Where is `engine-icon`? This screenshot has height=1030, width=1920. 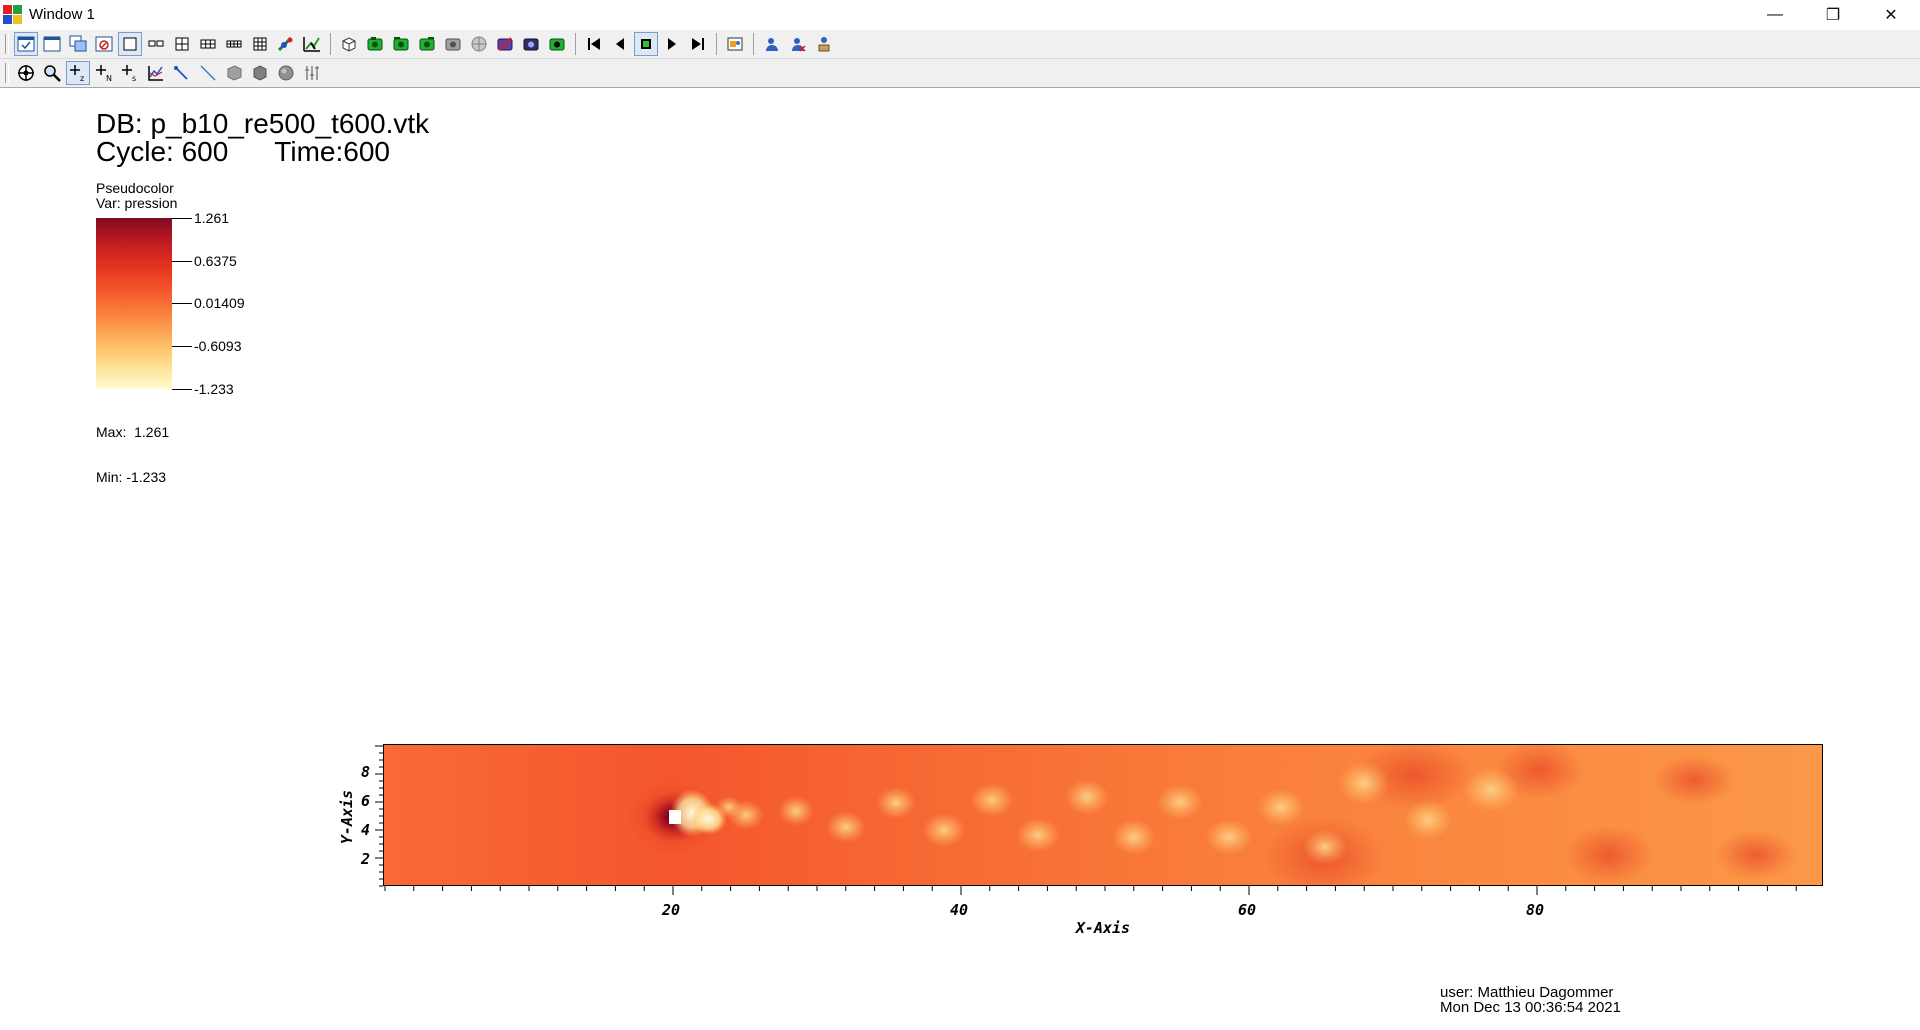 engine-icon is located at coordinates (772, 44).